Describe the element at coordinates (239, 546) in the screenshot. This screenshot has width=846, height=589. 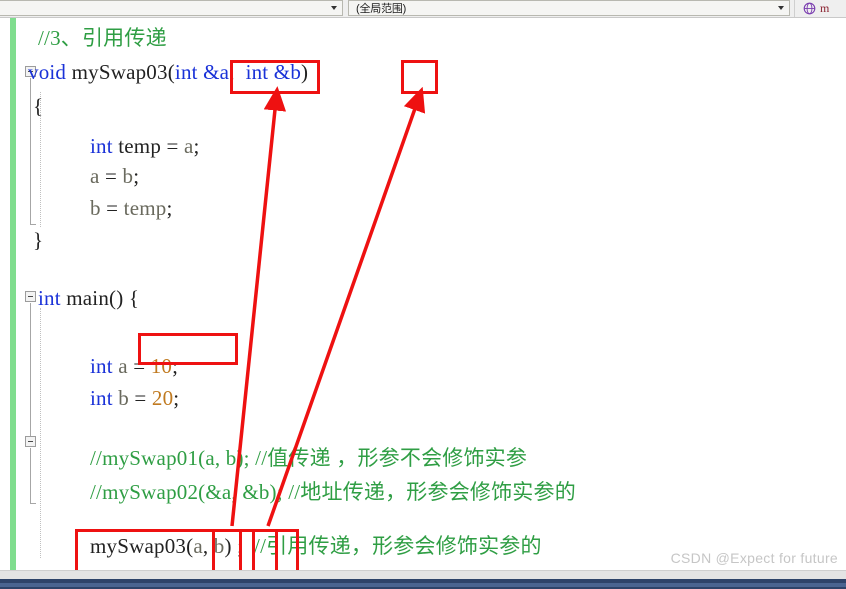
I see `code-token: ) ;` at that location.